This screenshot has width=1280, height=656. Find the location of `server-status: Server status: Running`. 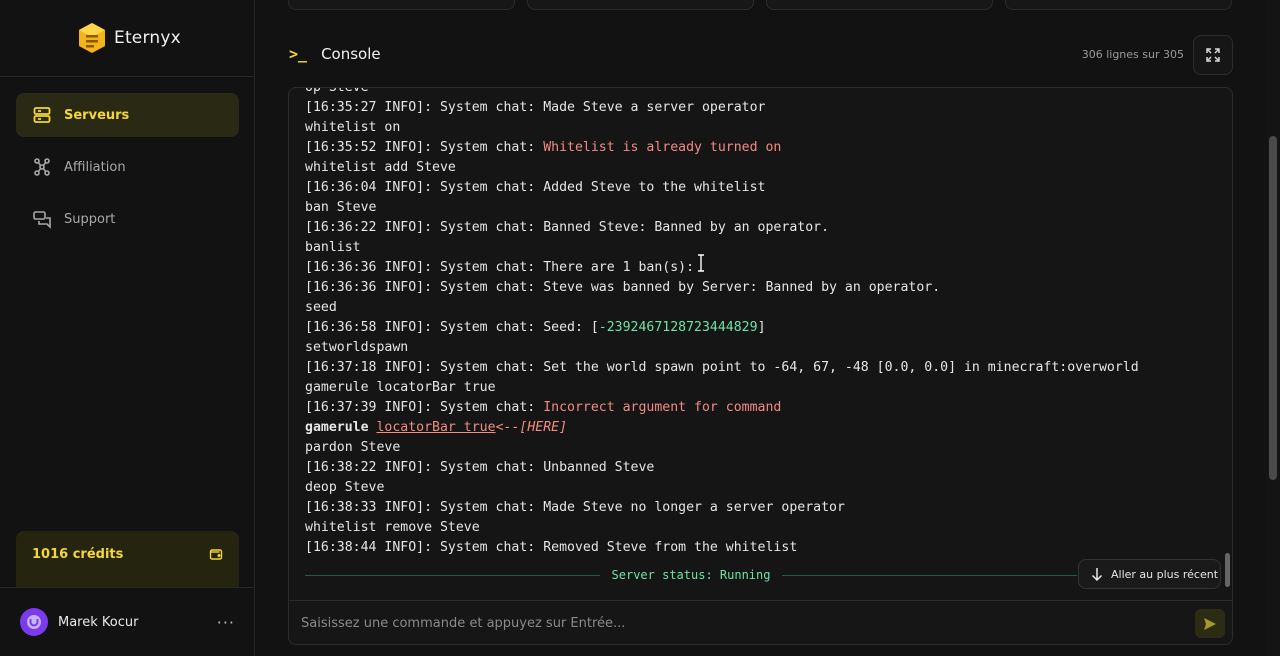

server-status: Server status: Running is located at coordinates (691, 575).